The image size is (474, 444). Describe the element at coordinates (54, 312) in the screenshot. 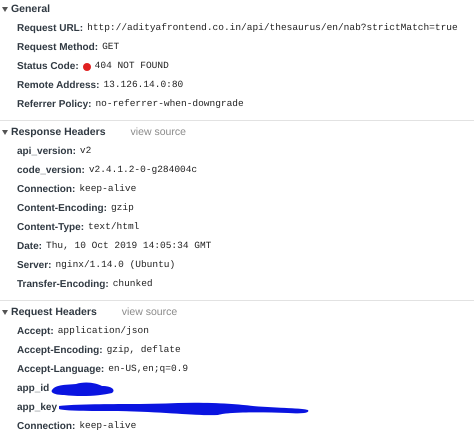

I see `section-title: Request Headers` at that location.